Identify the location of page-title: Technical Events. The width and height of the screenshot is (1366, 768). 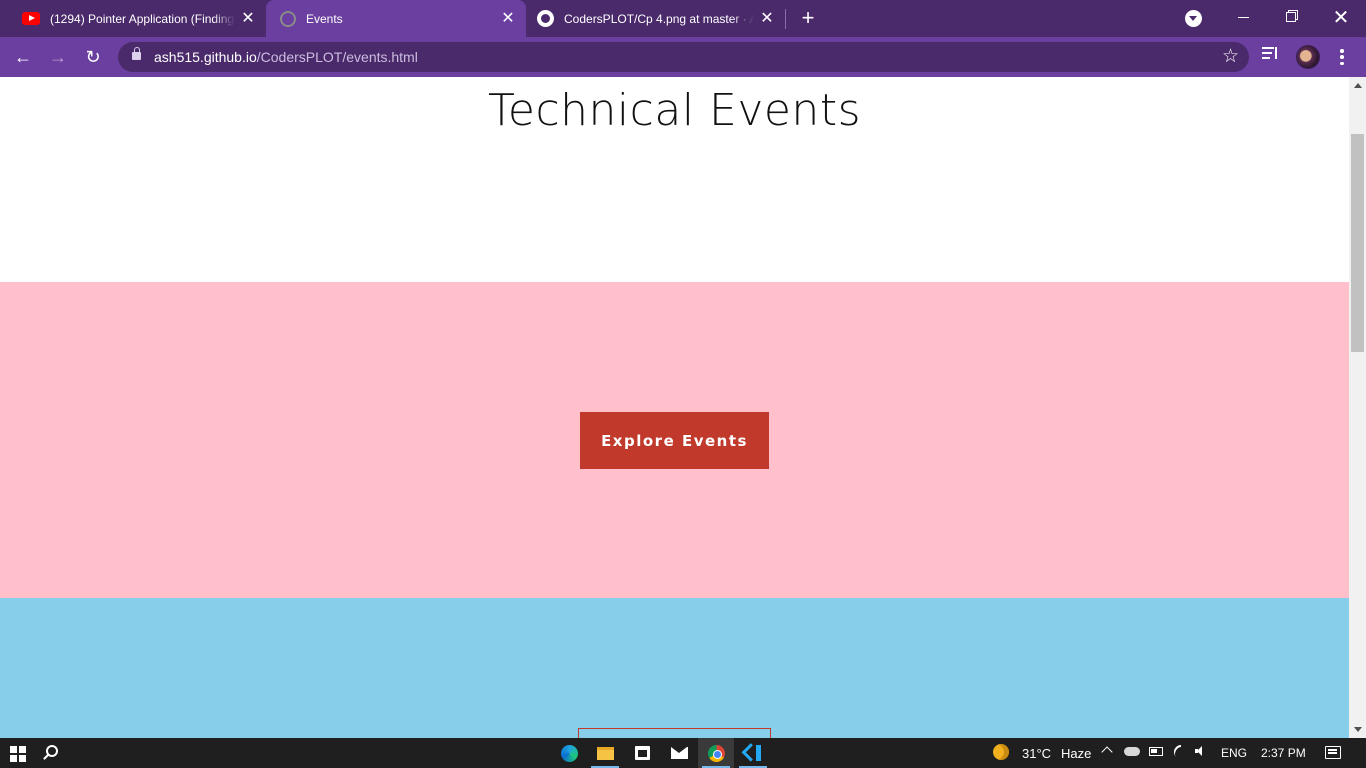
(674, 110).